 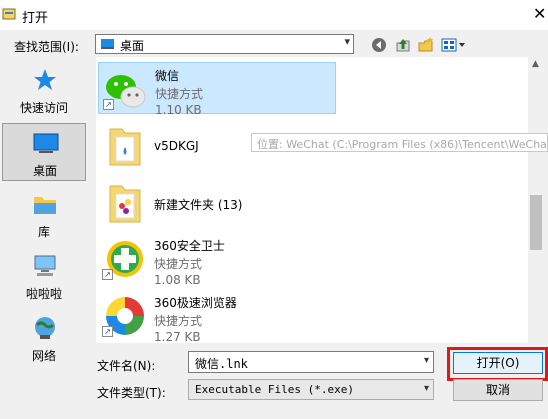 I want to click on filename-label: 文件名(N):, so click(x=126, y=366).